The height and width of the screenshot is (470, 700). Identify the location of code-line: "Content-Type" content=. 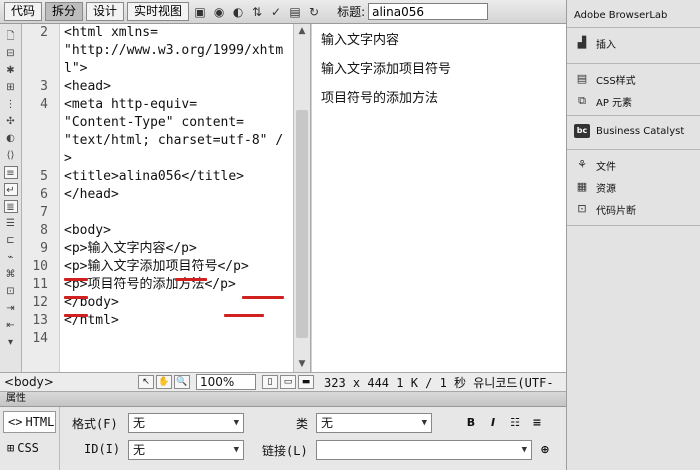
(157, 123).